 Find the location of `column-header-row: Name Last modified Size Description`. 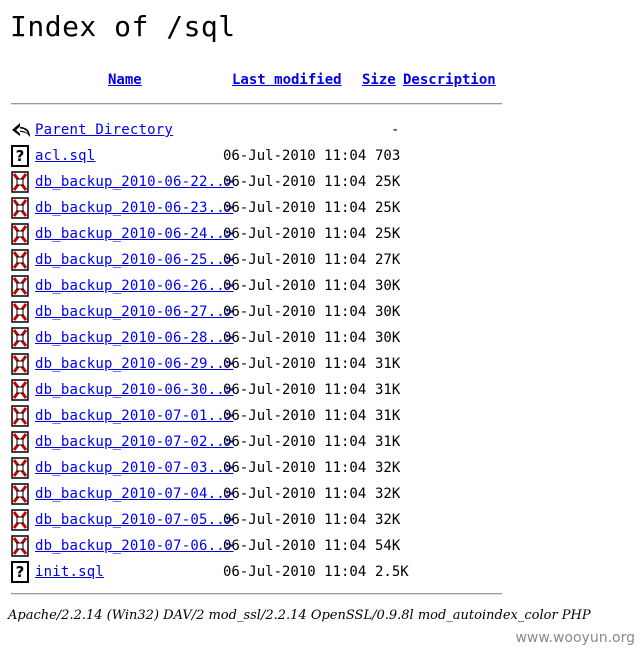

column-header-row: Name Last modified Size Description is located at coordinates (321, 82).